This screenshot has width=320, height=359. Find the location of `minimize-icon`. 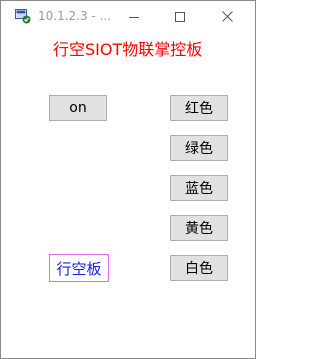

minimize-icon is located at coordinates (134, 17).